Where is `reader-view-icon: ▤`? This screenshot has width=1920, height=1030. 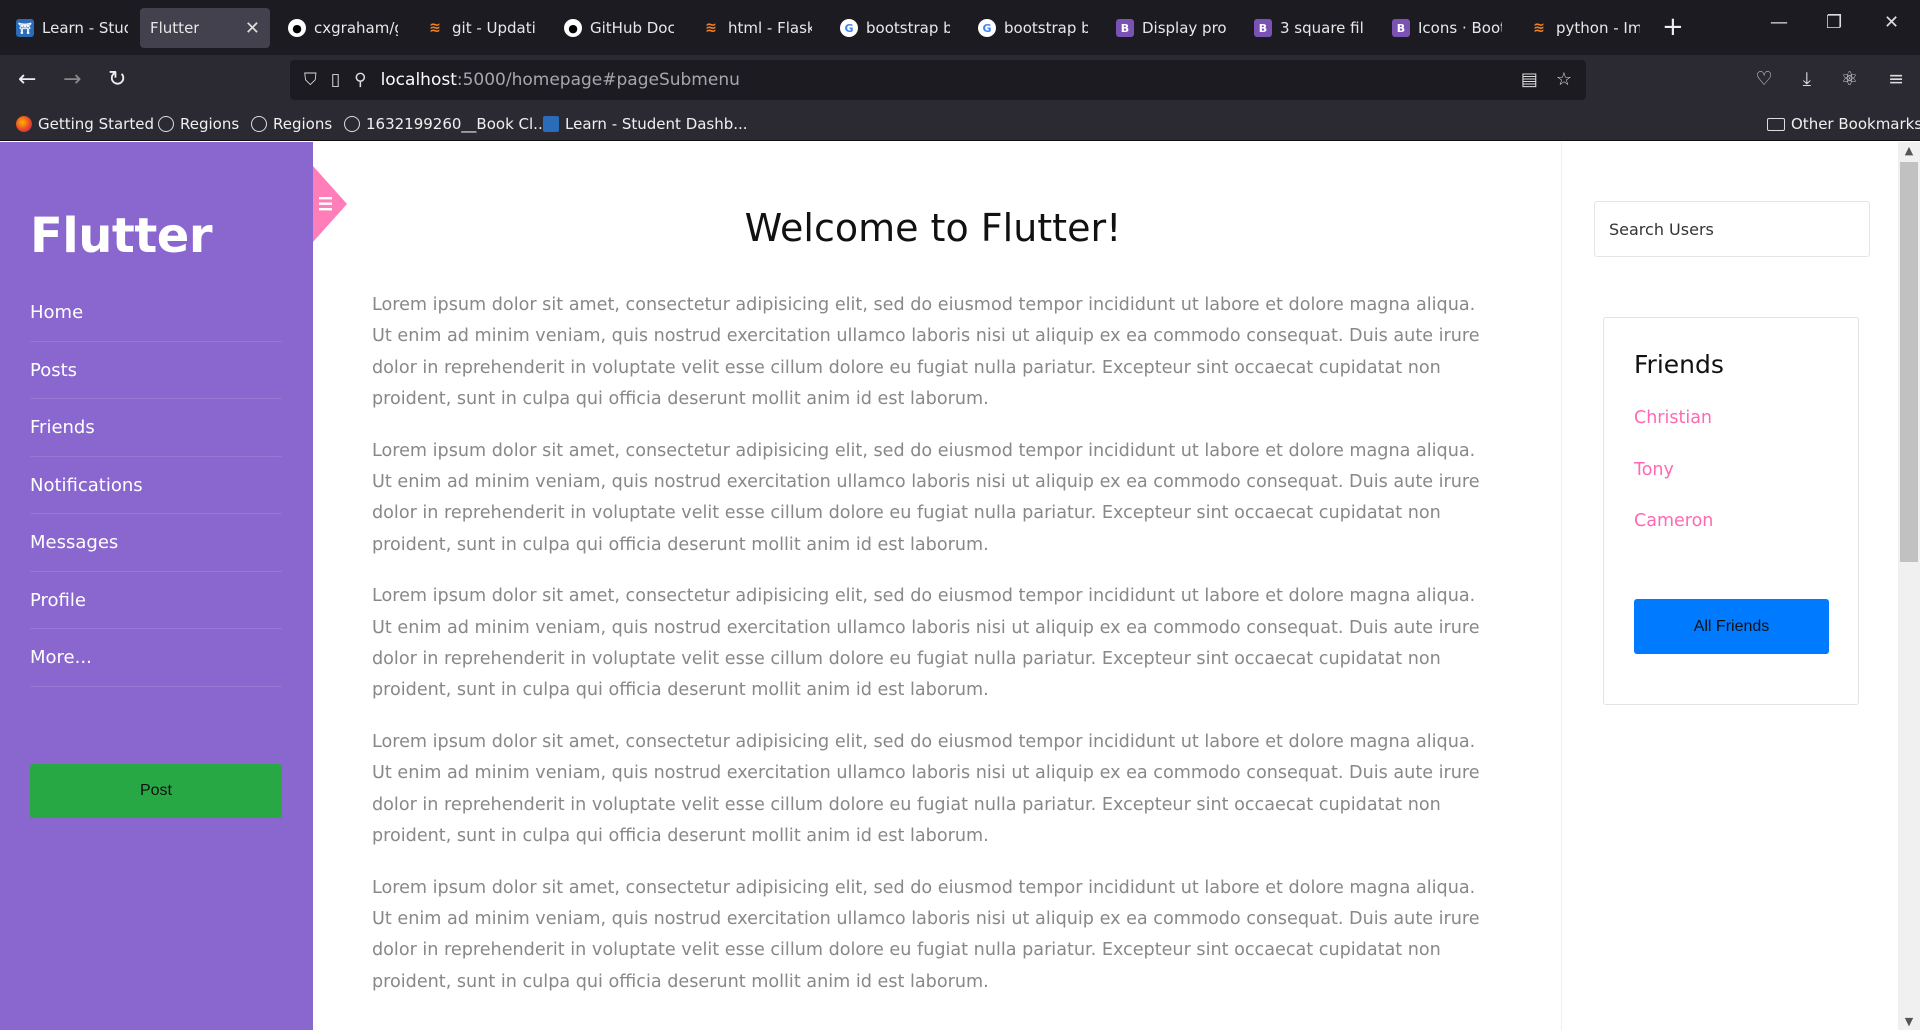
reader-view-icon: ▤ is located at coordinates (1529, 79).